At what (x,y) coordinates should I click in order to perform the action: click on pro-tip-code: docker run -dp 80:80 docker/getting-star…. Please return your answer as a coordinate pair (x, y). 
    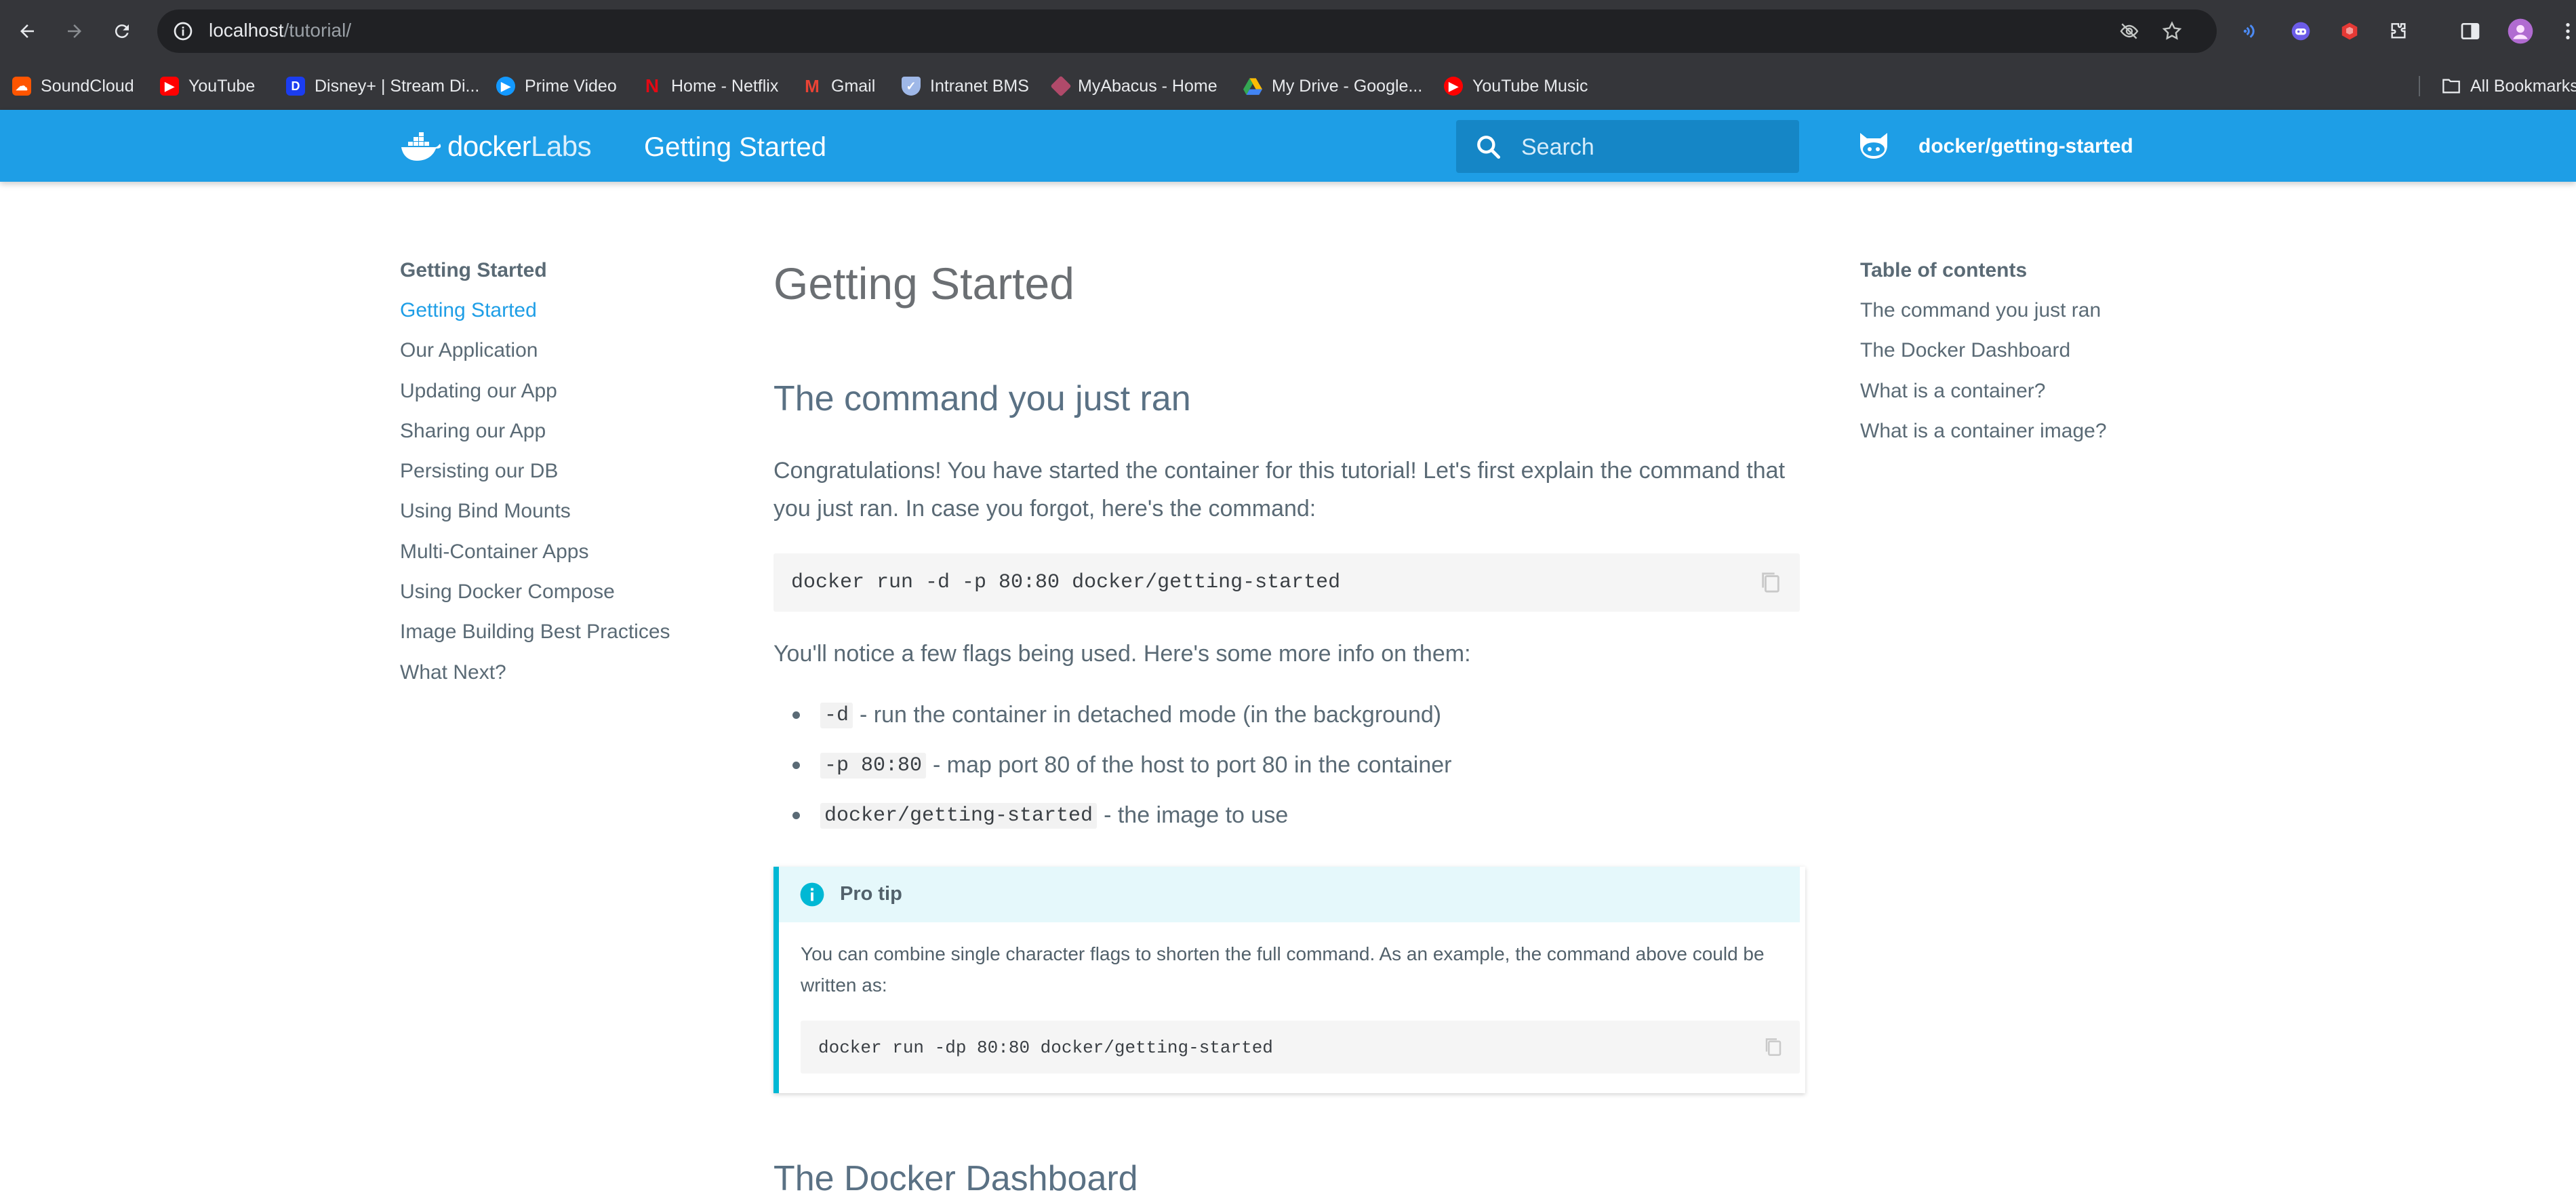
    Looking at the image, I should click on (1045, 1048).